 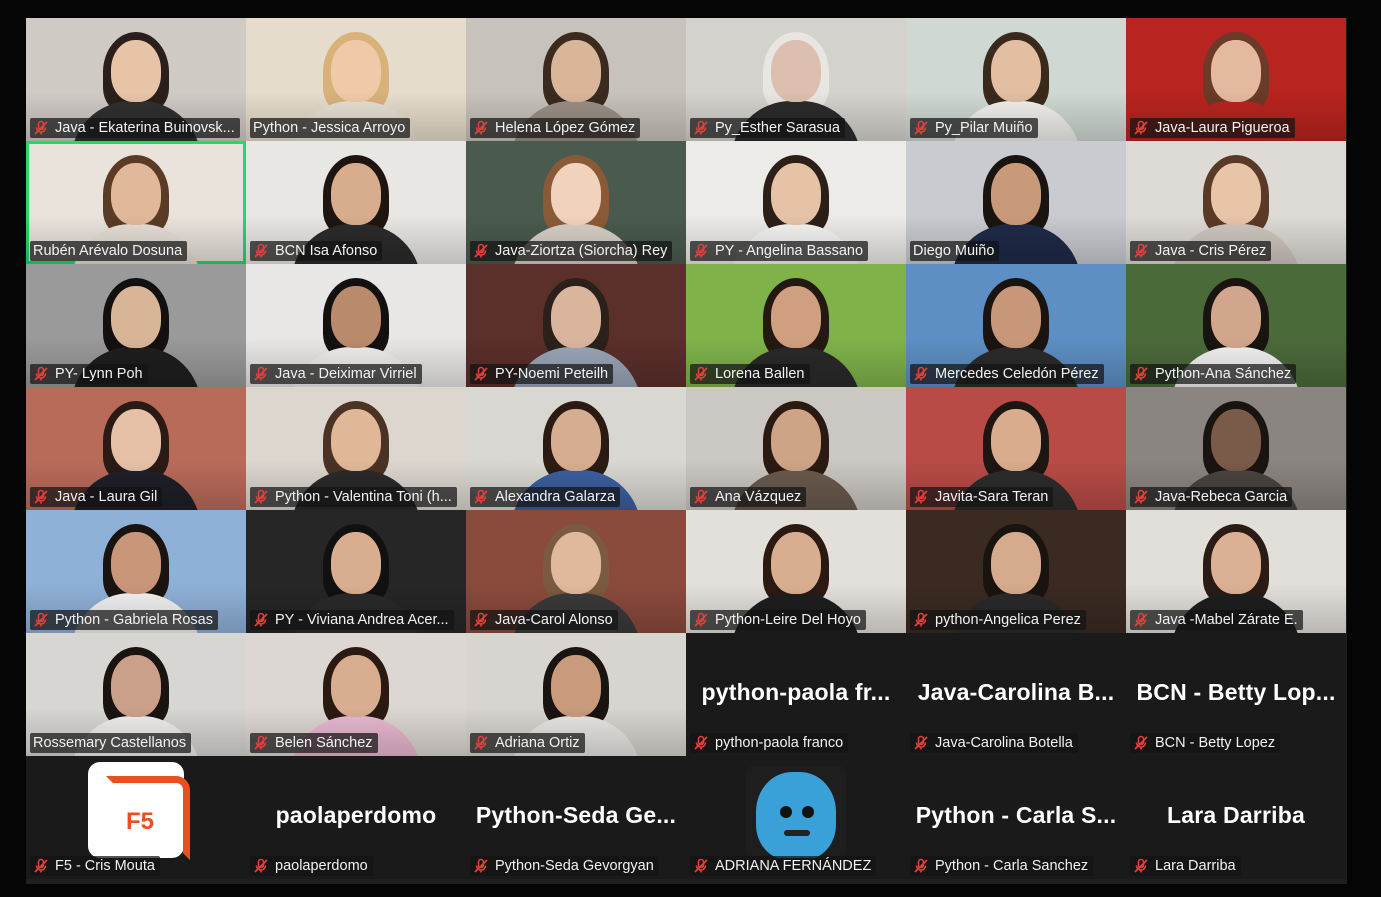 I want to click on participant-name-tag: Py_Esther Sarasua, so click(x=767, y=128).